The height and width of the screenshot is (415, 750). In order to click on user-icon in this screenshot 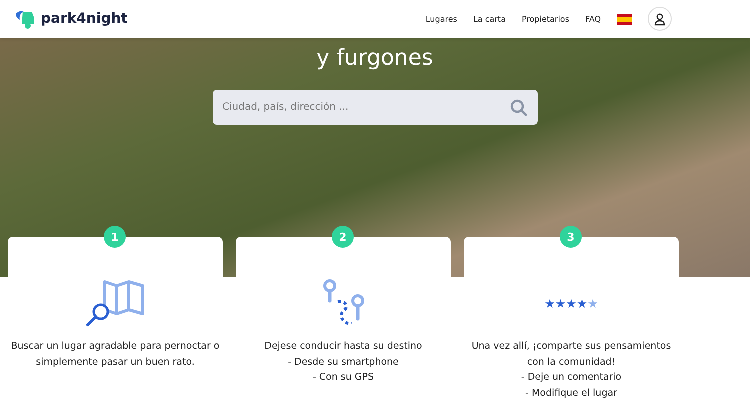, I will do `click(660, 19)`.